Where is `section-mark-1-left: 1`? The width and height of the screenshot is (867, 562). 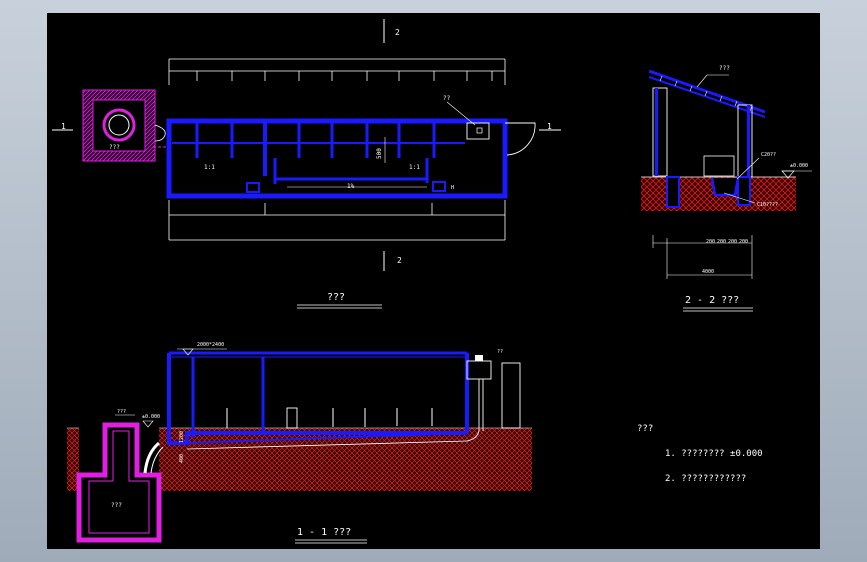 section-mark-1-left: 1 is located at coordinates (63, 126).